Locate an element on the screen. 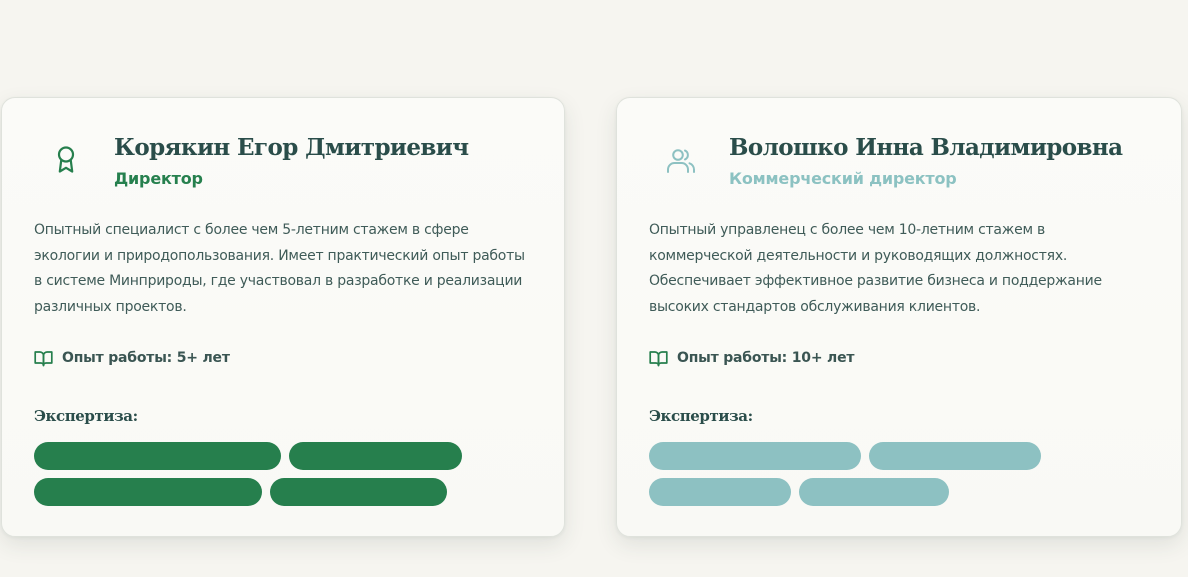 The image size is (1188, 577). member-name: Волошко Инна Владимировна is located at coordinates (926, 147).